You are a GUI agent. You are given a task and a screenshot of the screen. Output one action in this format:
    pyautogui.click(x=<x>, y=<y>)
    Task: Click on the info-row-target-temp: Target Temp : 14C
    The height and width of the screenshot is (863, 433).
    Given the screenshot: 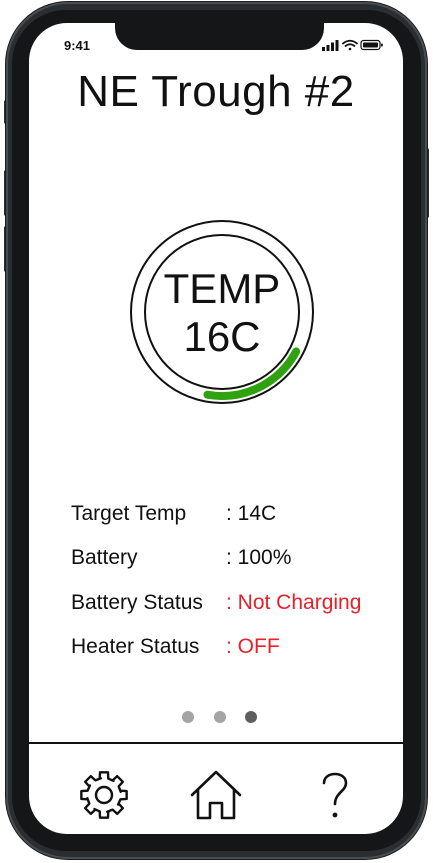 What is the action you would take?
    pyautogui.click(x=173, y=514)
    